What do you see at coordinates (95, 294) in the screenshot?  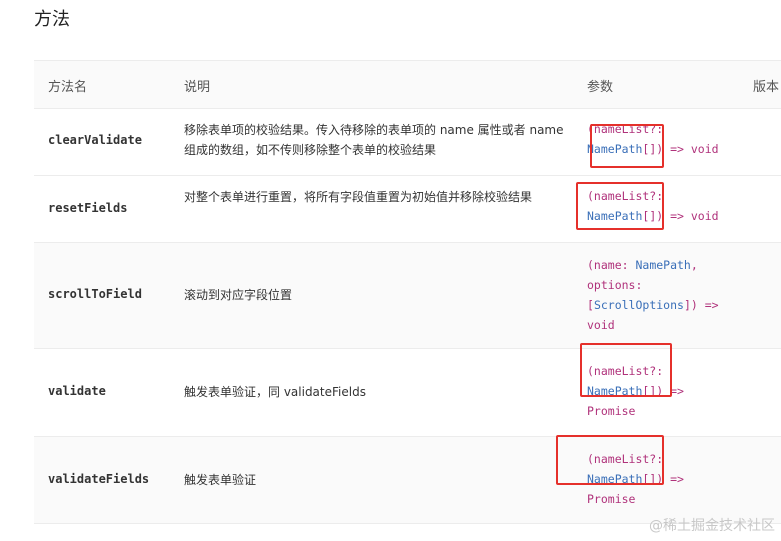 I see `method-name: scrollToField` at bounding box center [95, 294].